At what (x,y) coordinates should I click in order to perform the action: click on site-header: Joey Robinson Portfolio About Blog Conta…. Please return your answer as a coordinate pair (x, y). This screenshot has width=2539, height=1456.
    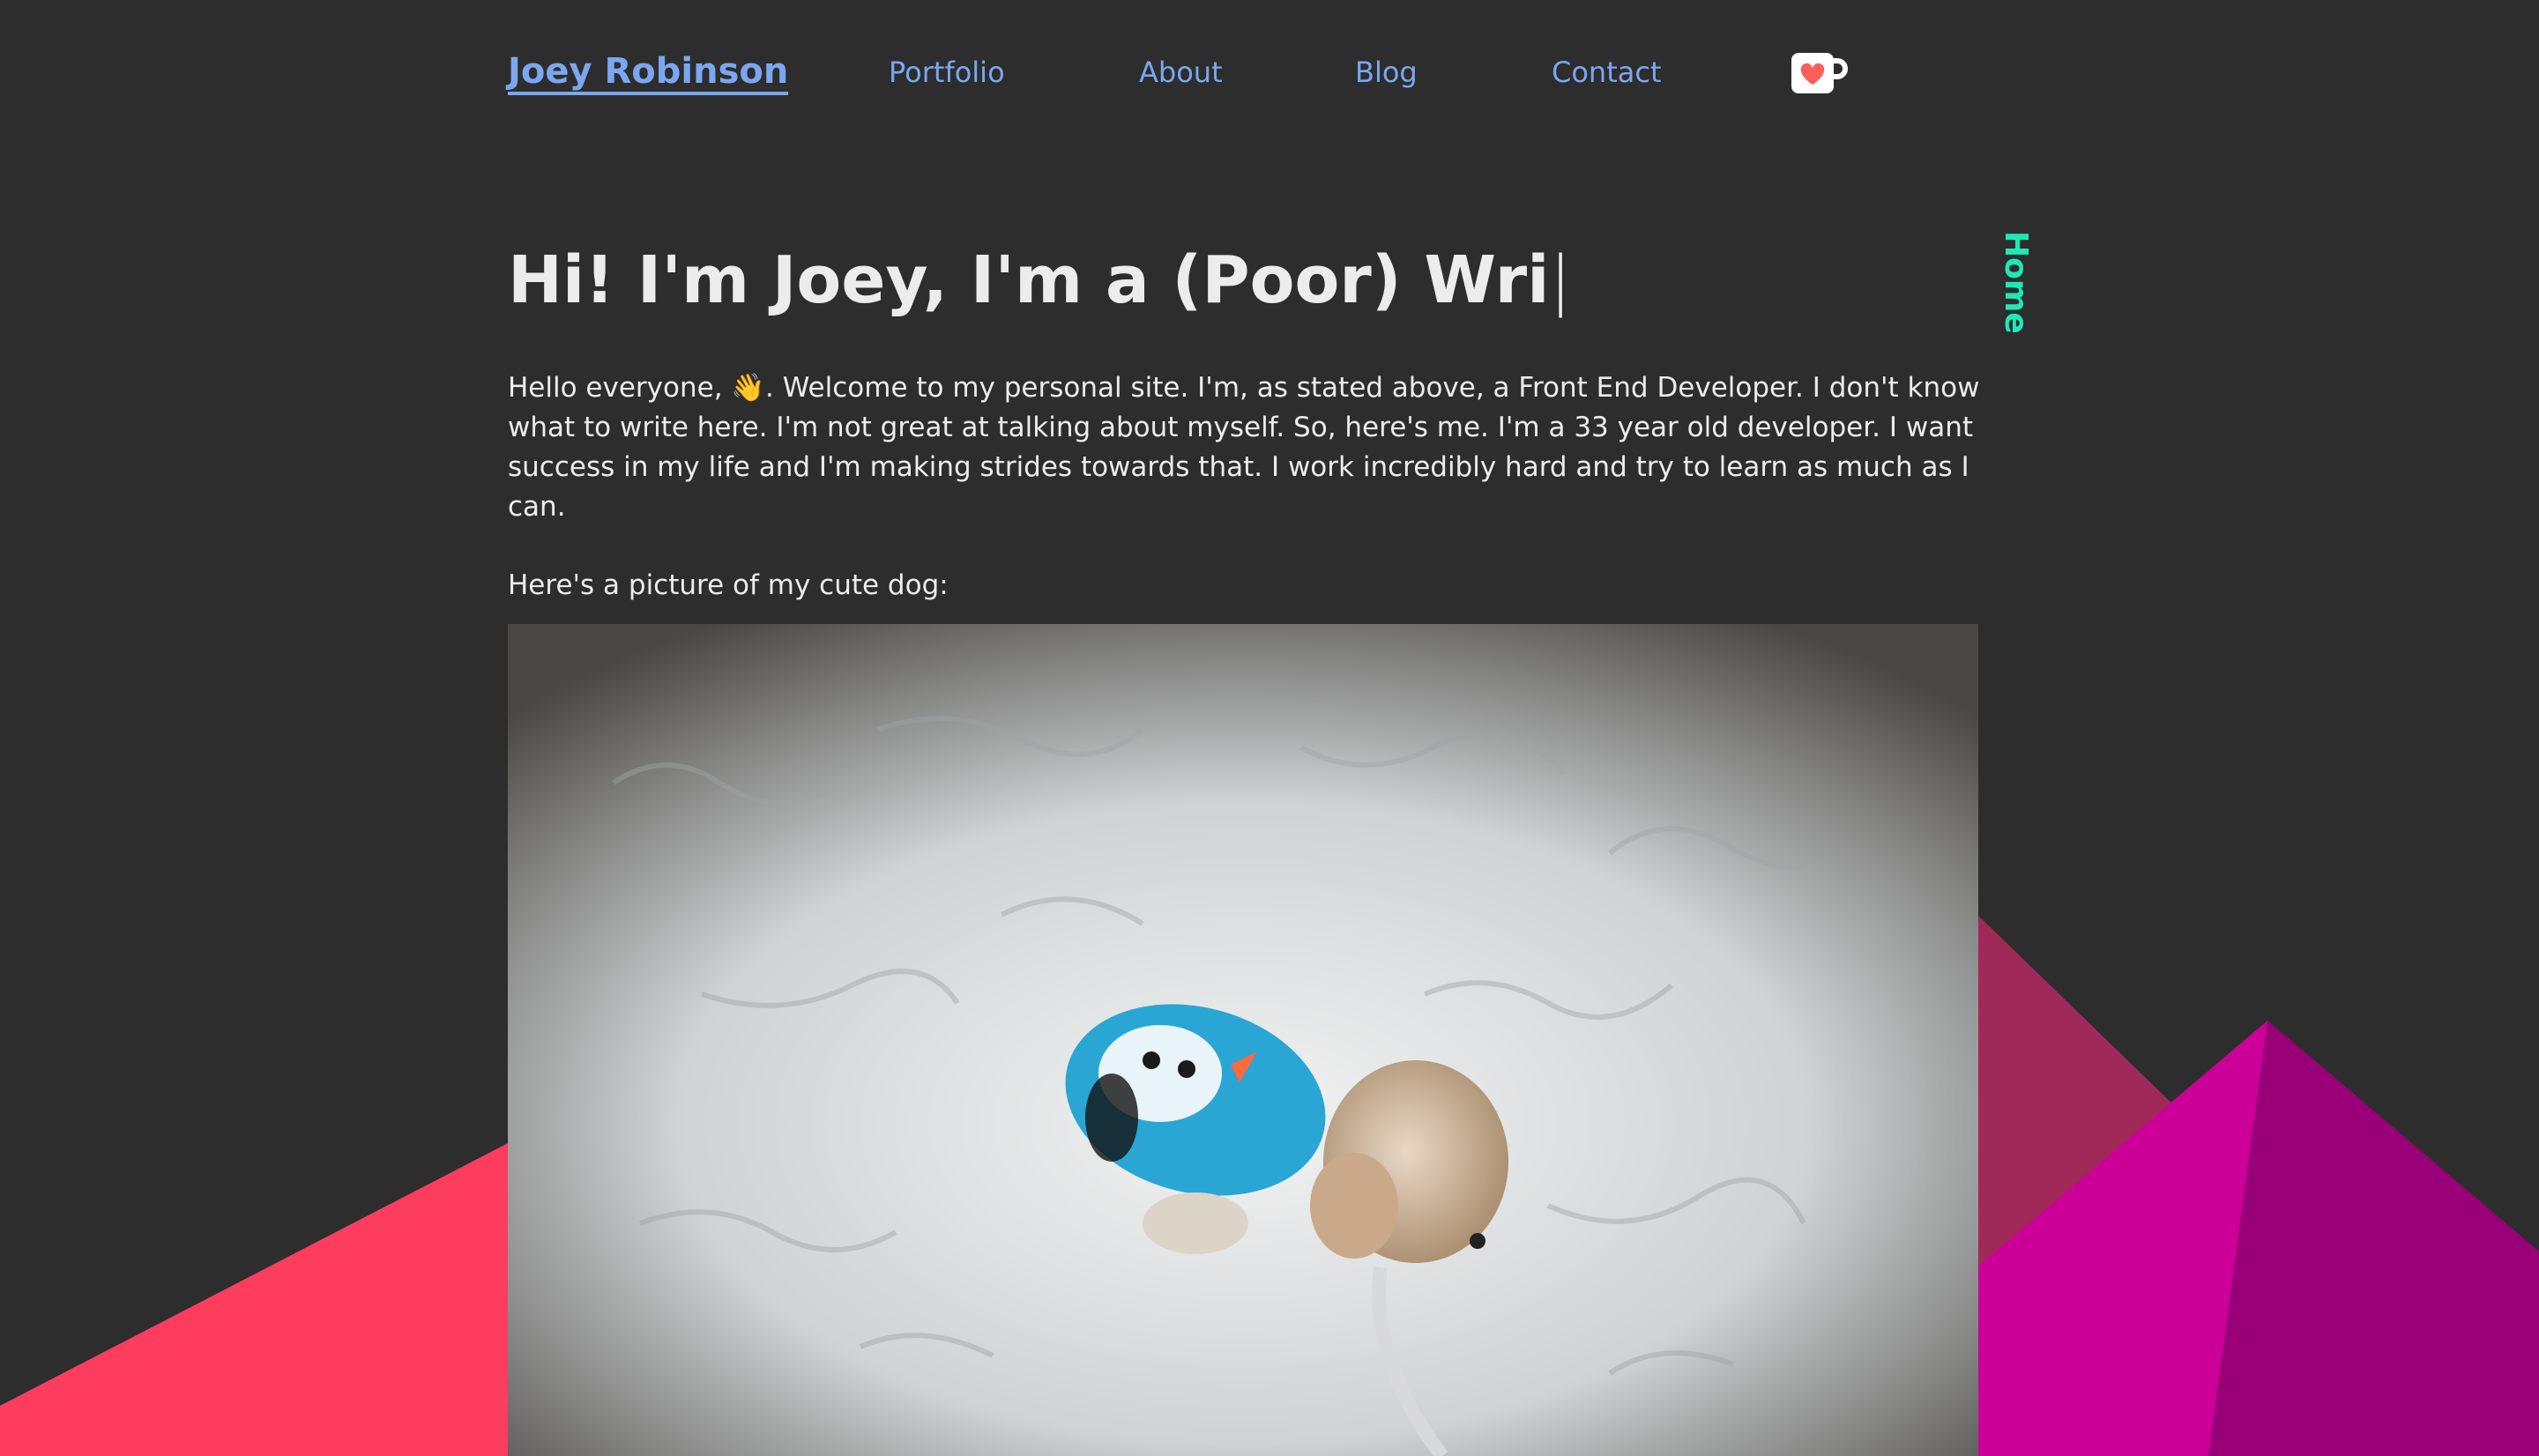
    Looking at the image, I should click on (1269, 72).